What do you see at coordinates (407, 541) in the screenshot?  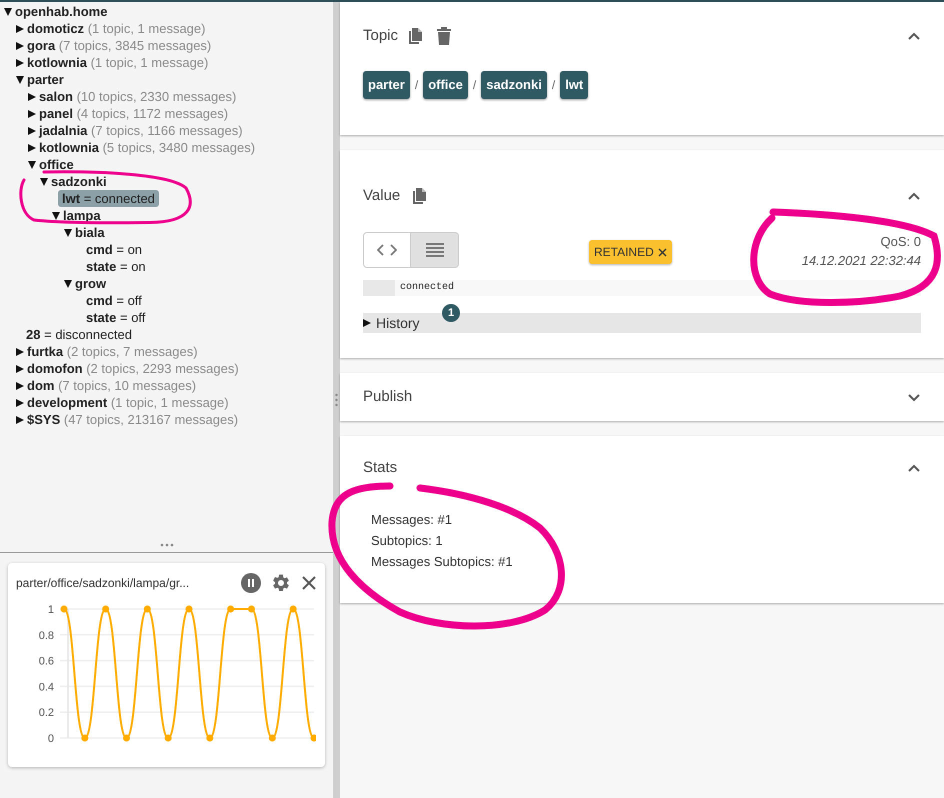 I see `stats-line: Subtopics: 1` at bounding box center [407, 541].